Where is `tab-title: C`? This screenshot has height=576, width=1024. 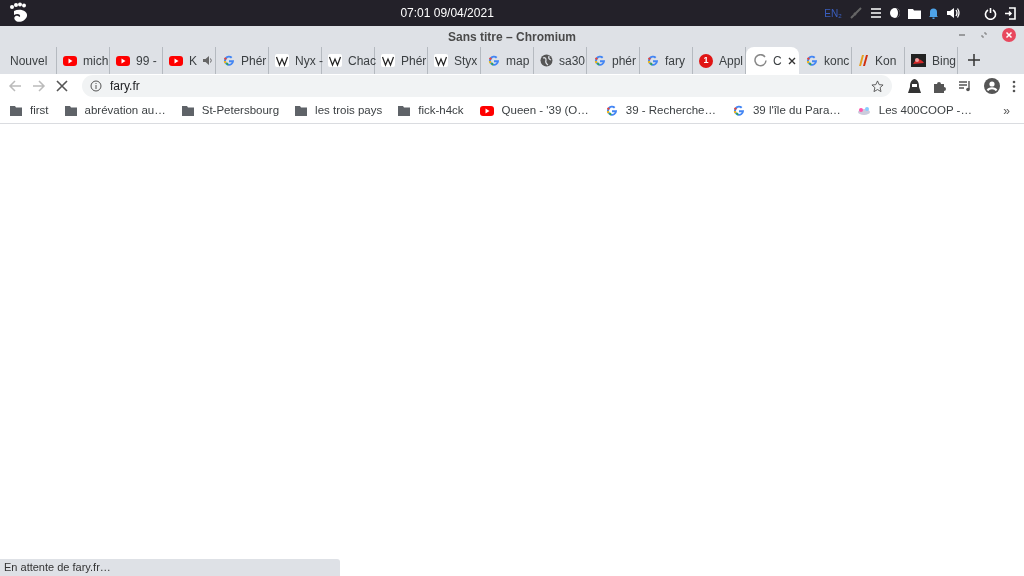
tab-title: C is located at coordinates (777, 61).